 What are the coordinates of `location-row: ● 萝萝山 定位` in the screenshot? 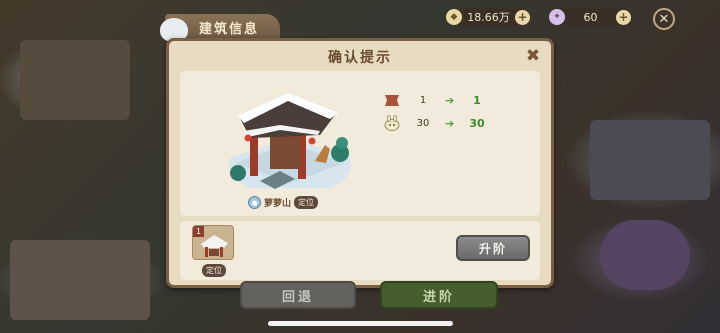 It's located at (283, 202).